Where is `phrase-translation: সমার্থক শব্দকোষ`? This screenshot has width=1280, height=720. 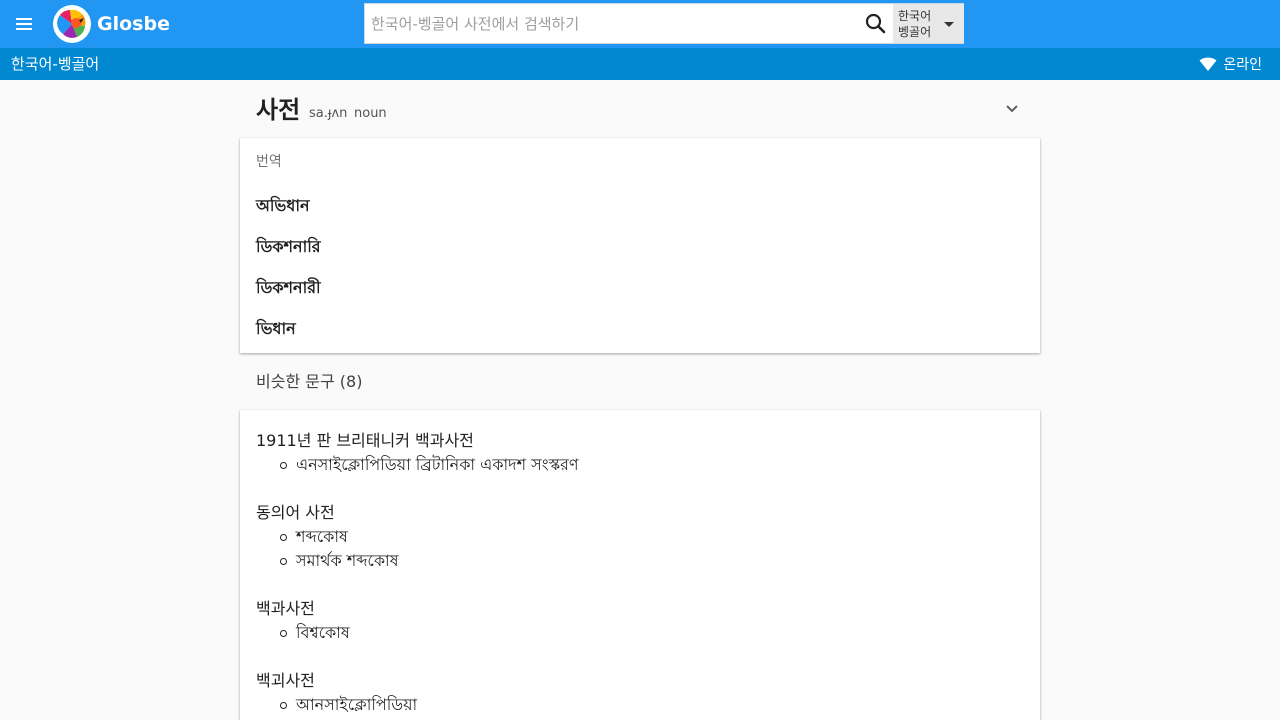 phrase-translation: সমার্থক শব্দকোষ is located at coordinates (339, 561).